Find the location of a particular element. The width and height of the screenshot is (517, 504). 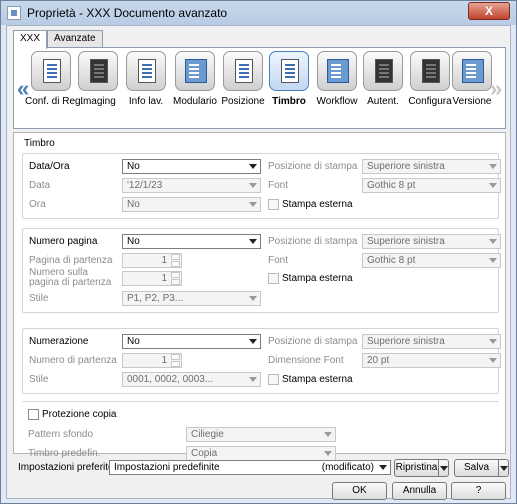

start-page-stepper: 1 is located at coordinates (152, 260).